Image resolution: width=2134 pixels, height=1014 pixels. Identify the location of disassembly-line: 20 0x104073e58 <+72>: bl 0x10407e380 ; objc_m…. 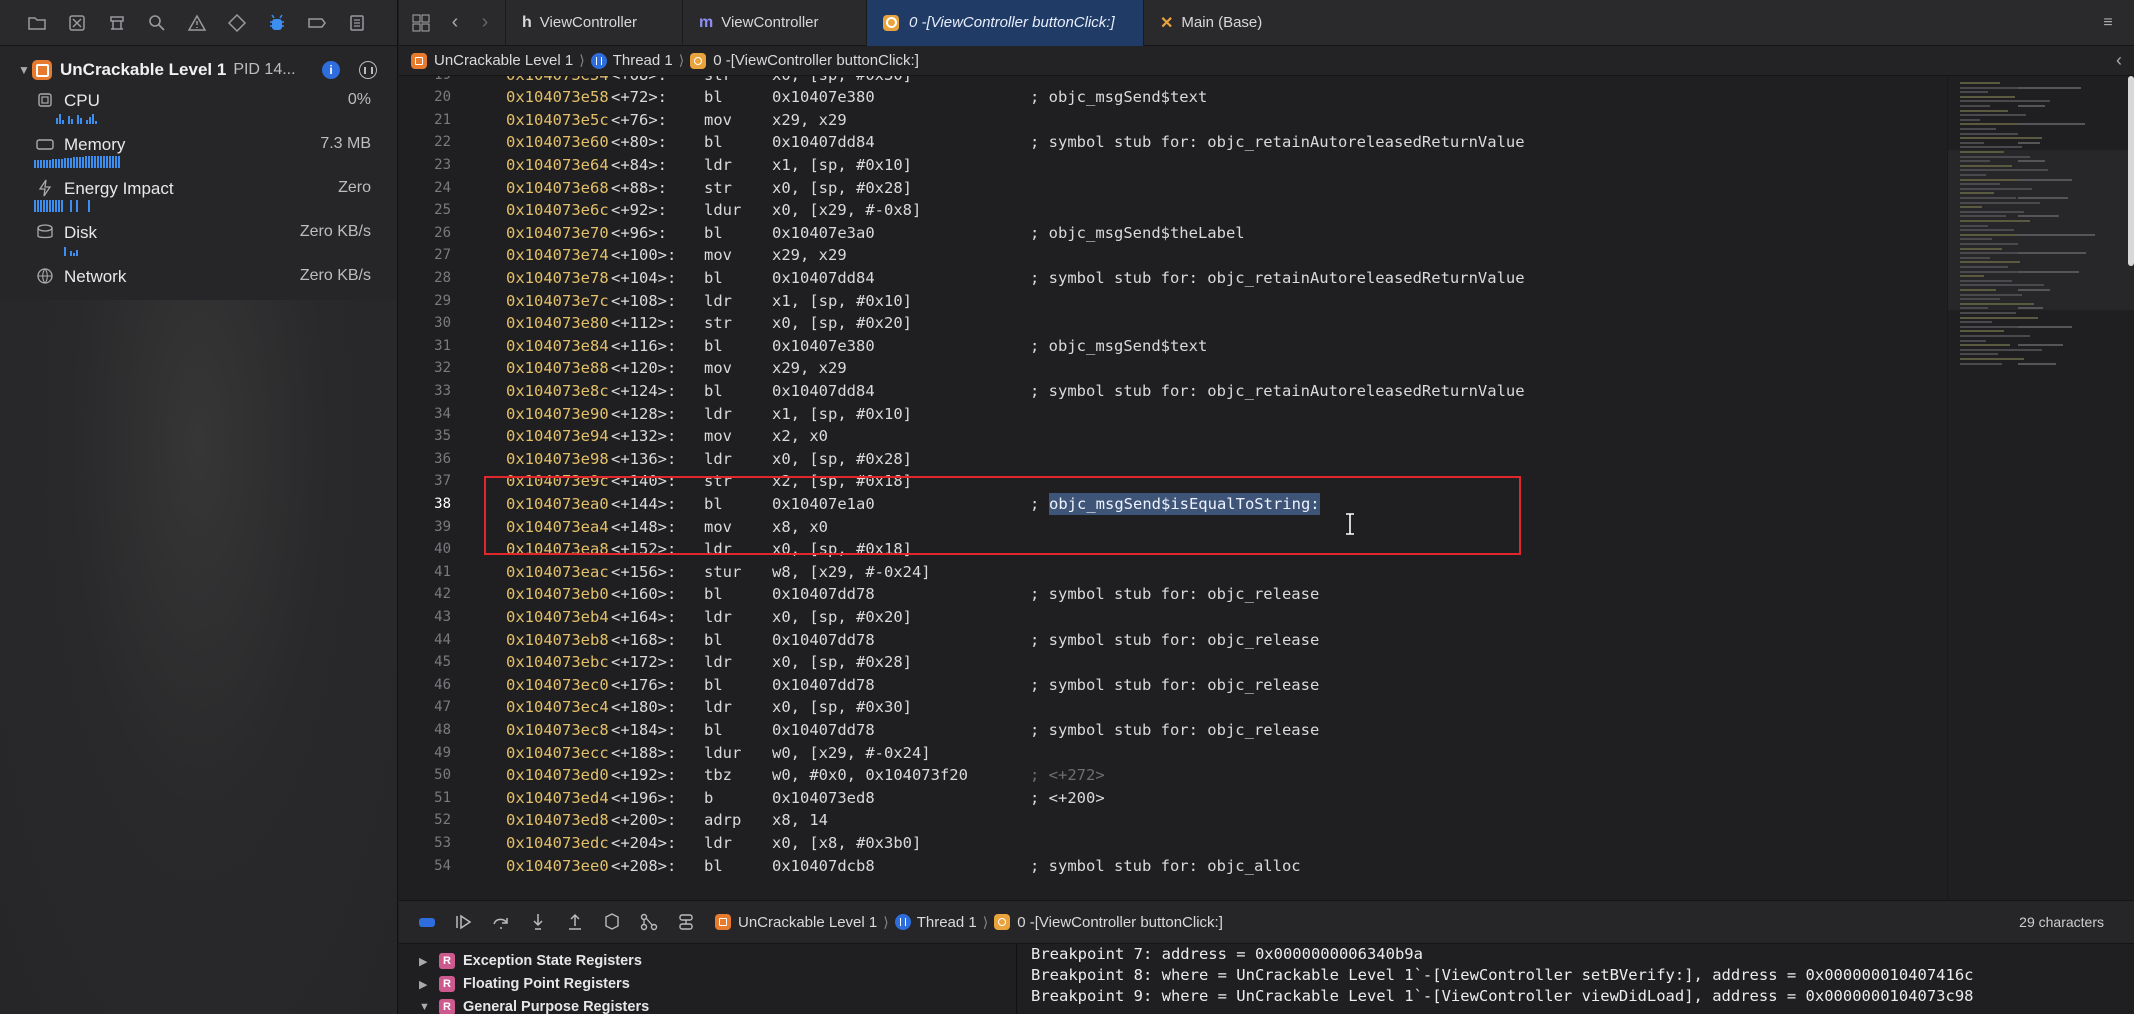
(1173, 97).